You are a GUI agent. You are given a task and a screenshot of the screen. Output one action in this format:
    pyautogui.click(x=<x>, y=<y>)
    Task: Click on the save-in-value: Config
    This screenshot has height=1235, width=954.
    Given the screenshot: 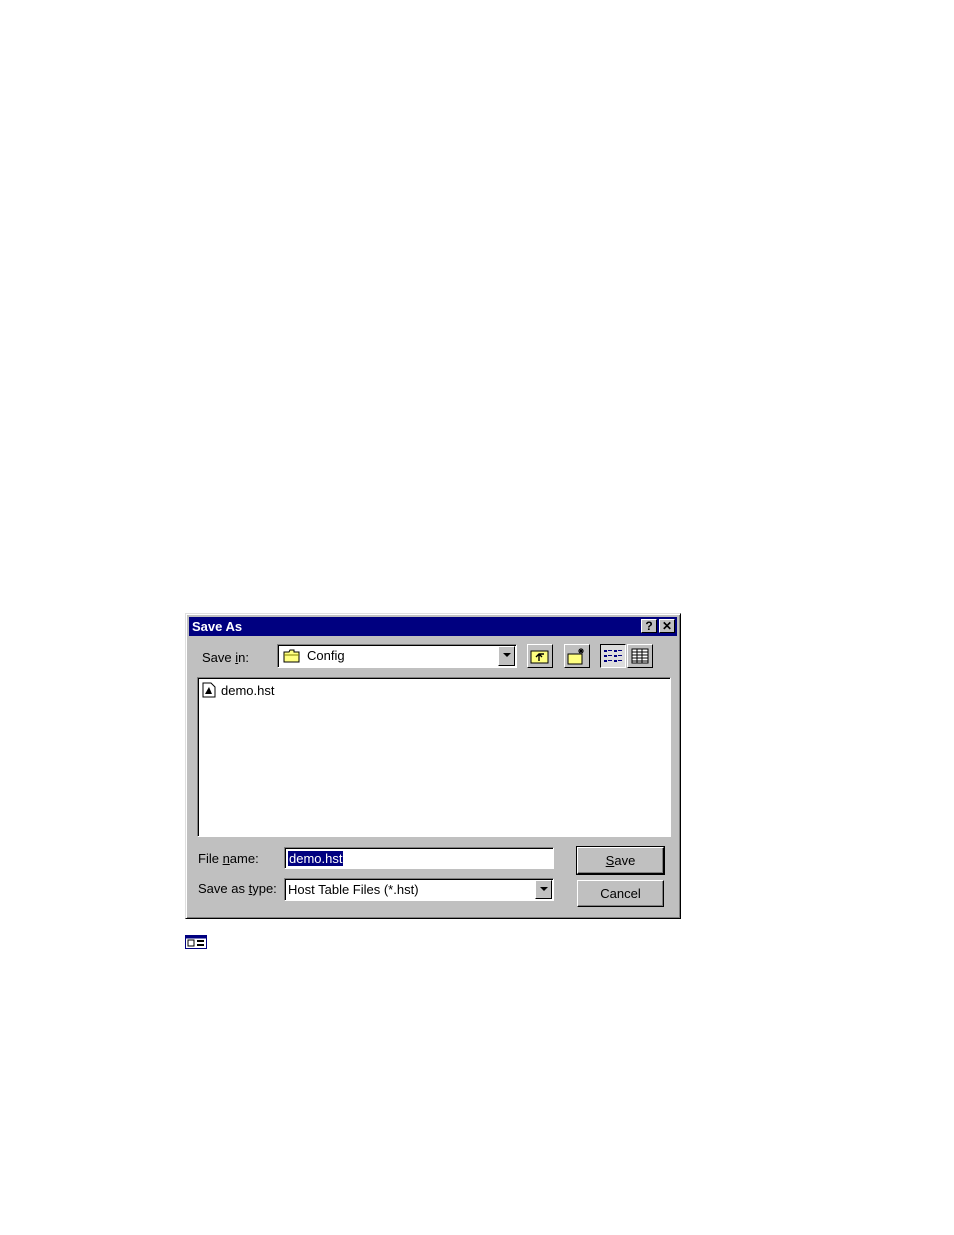 What is the action you would take?
    pyautogui.click(x=326, y=655)
    